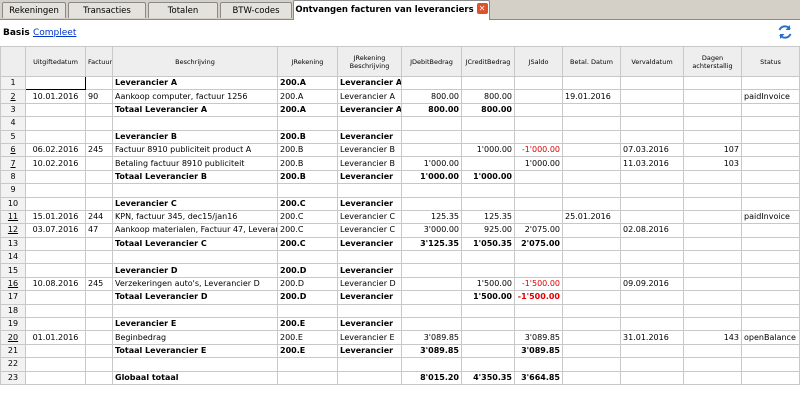  Describe the element at coordinates (195, 297) in the screenshot. I see `table-cell: Totaal Leverancier D` at that location.